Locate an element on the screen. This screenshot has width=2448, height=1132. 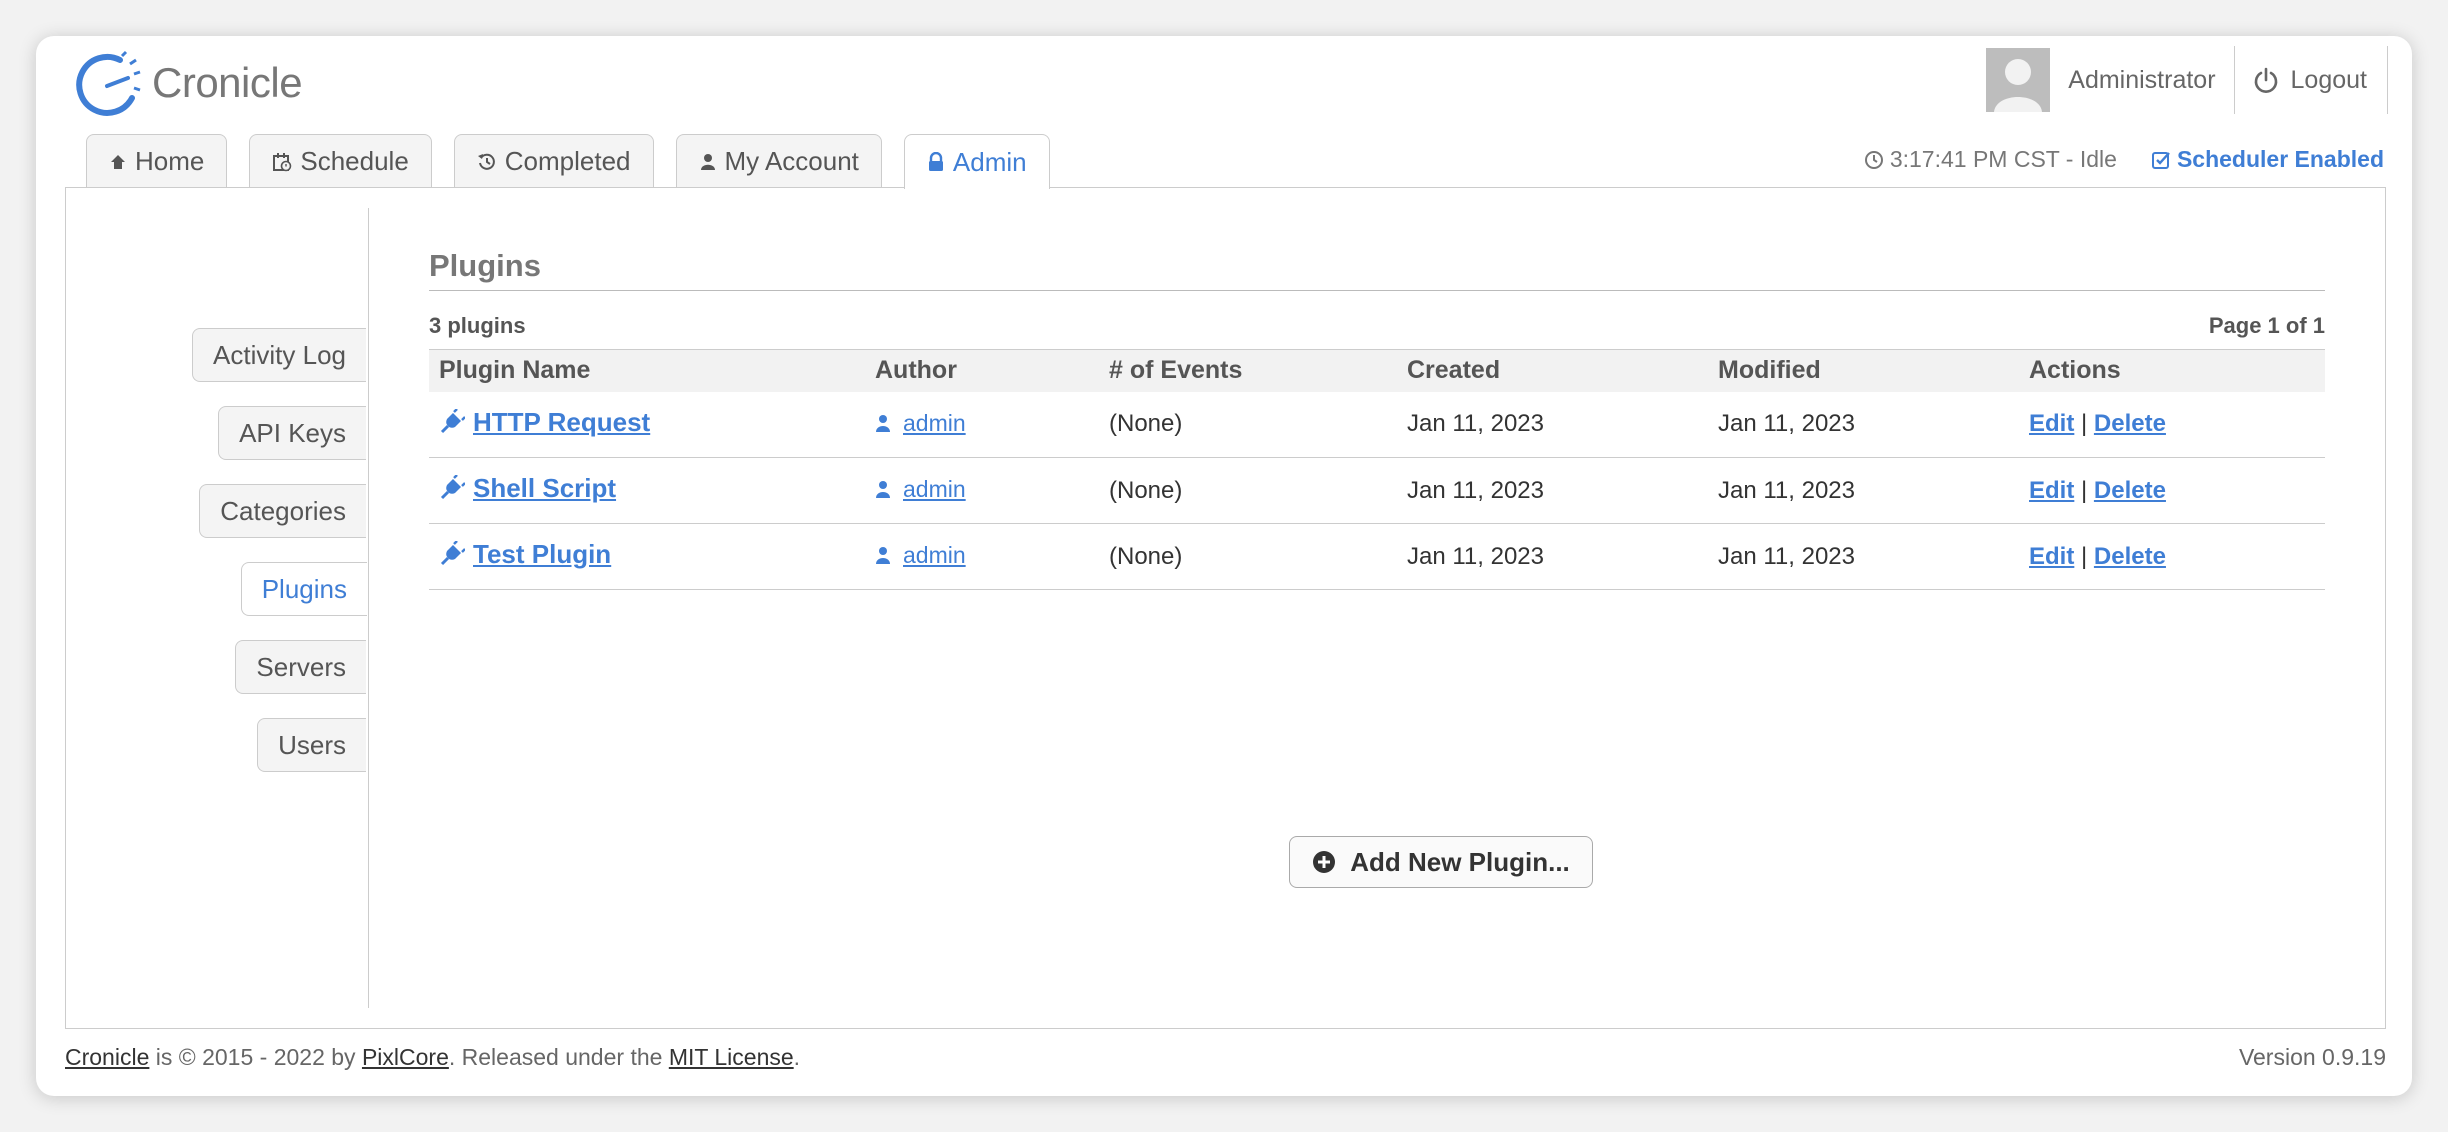
user-name: Administrator is located at coordinates (2151, 80).